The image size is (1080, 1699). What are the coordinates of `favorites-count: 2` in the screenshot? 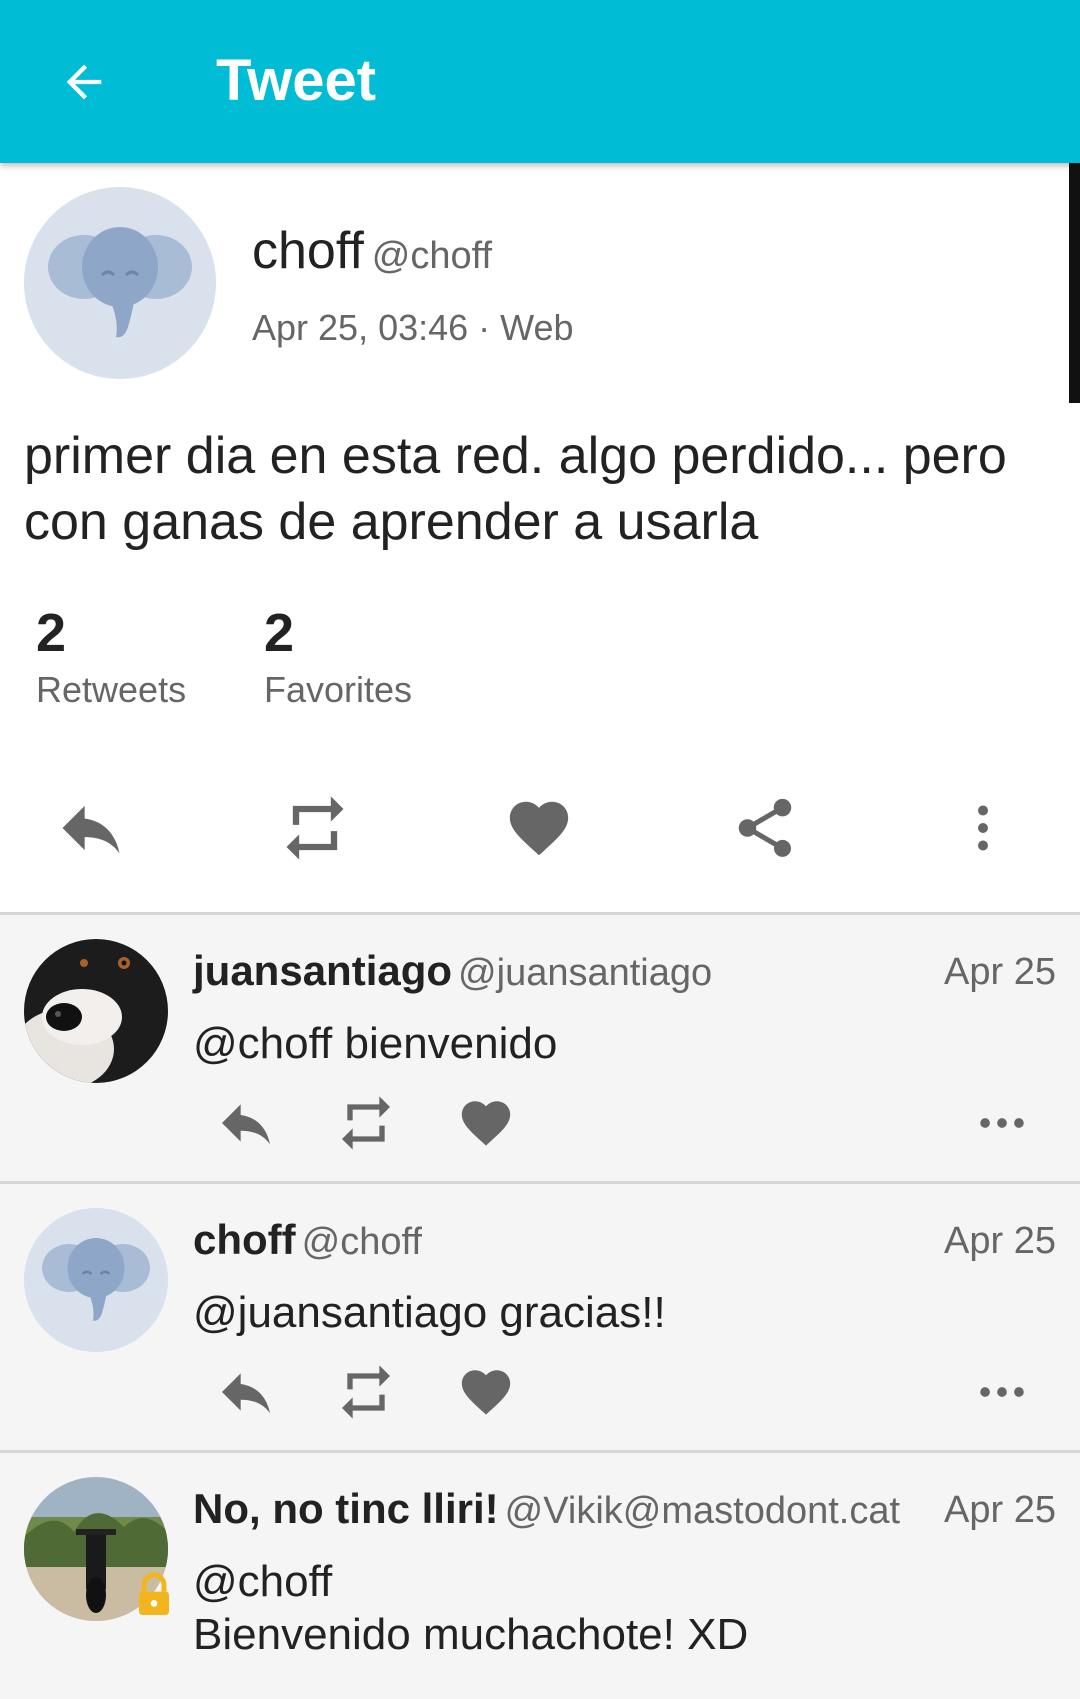 It's located at (279, 633).